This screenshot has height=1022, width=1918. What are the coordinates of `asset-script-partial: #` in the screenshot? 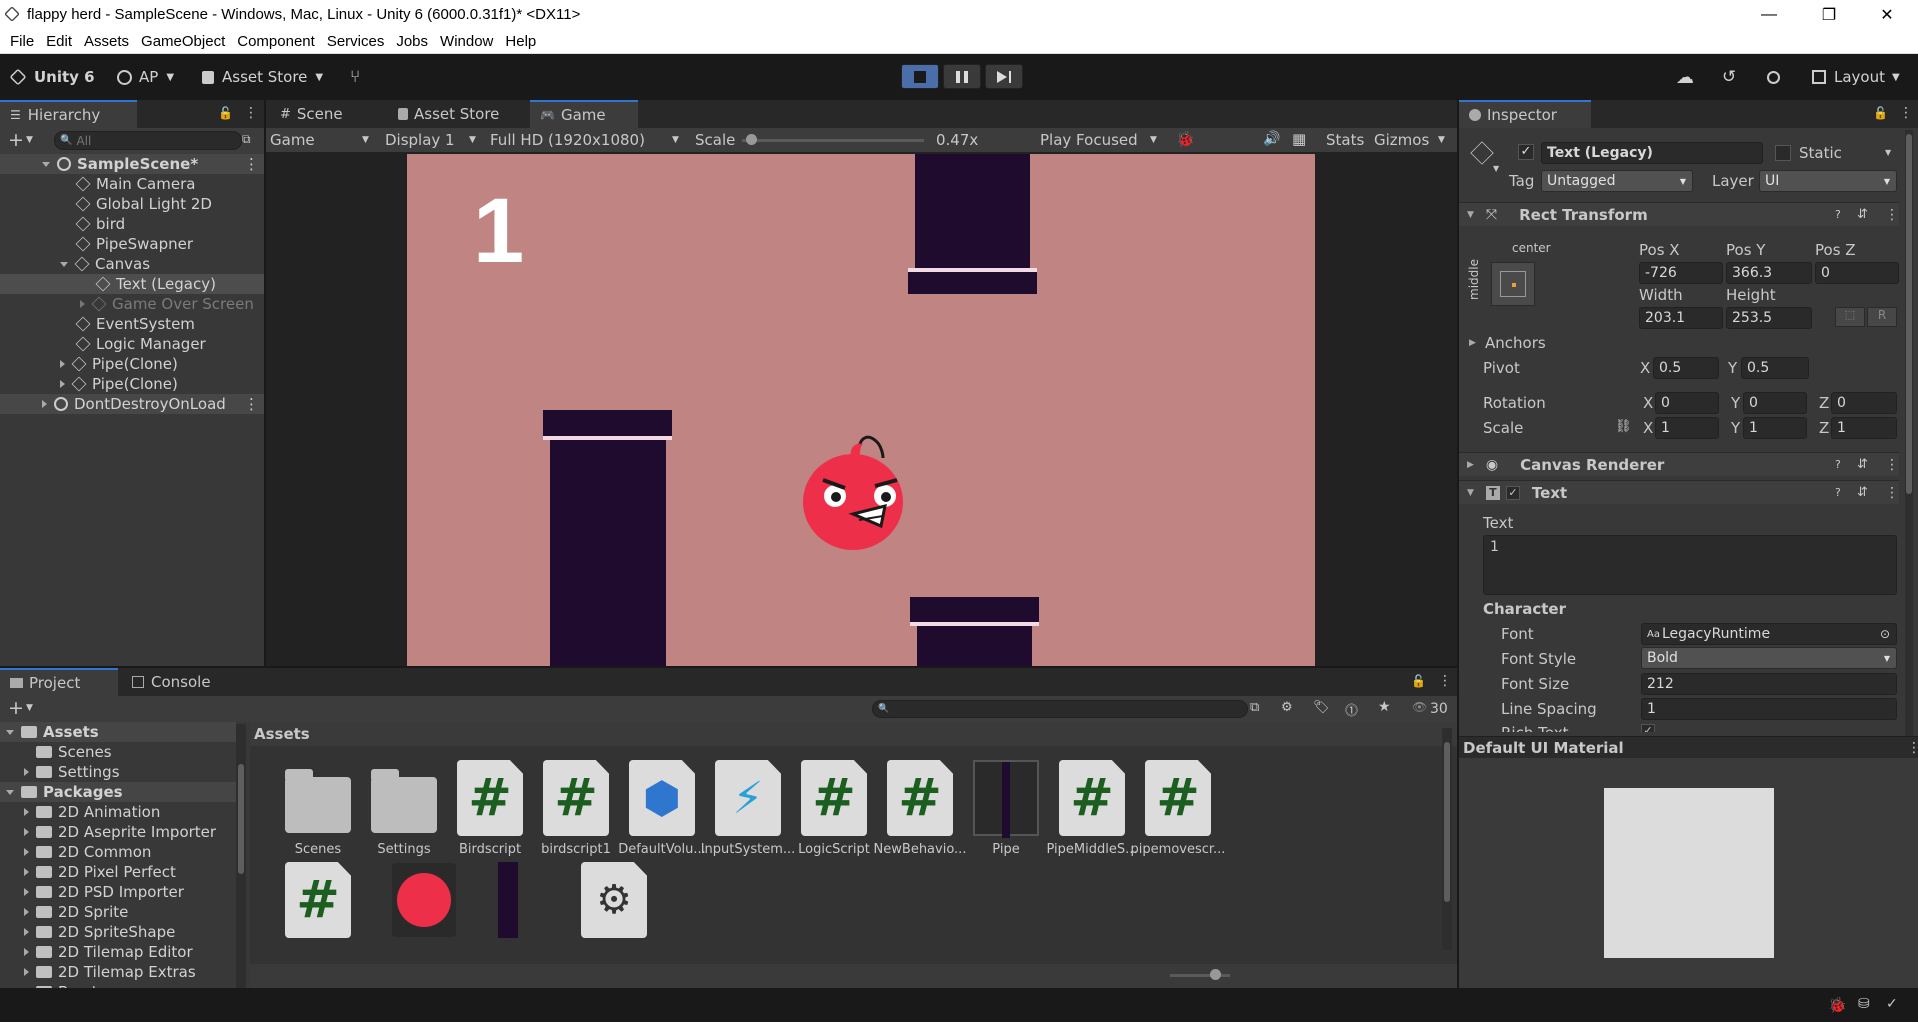 It's located at (318, 903).